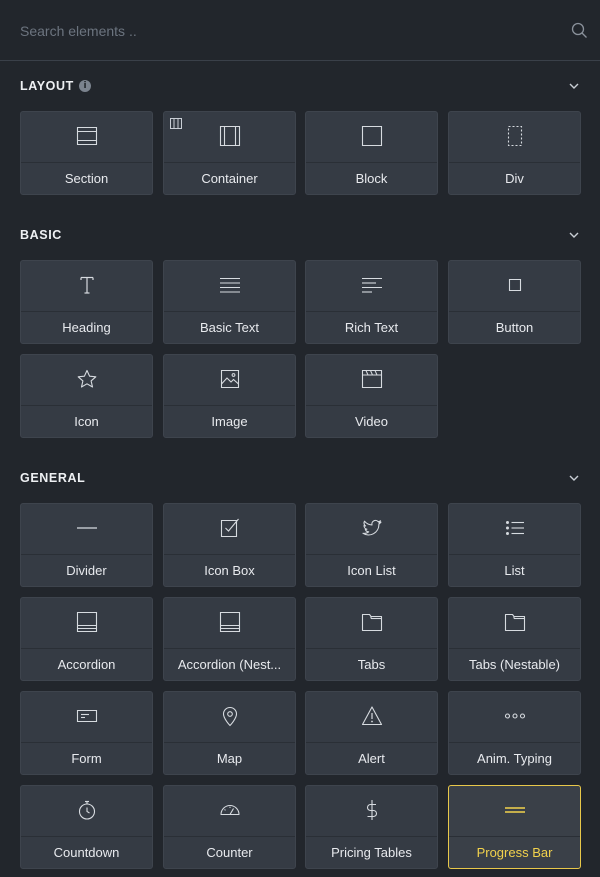  What do you see at coordinates (87, 285) in the screenshot?
I see `heading-icon` at bounding box center [87, 285].